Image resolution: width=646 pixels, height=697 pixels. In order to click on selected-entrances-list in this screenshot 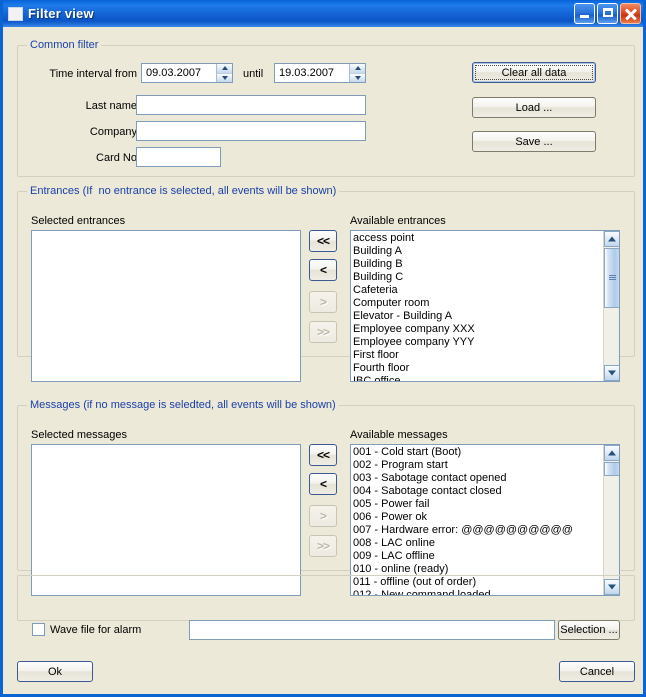, I will do `click(166, 306)`.